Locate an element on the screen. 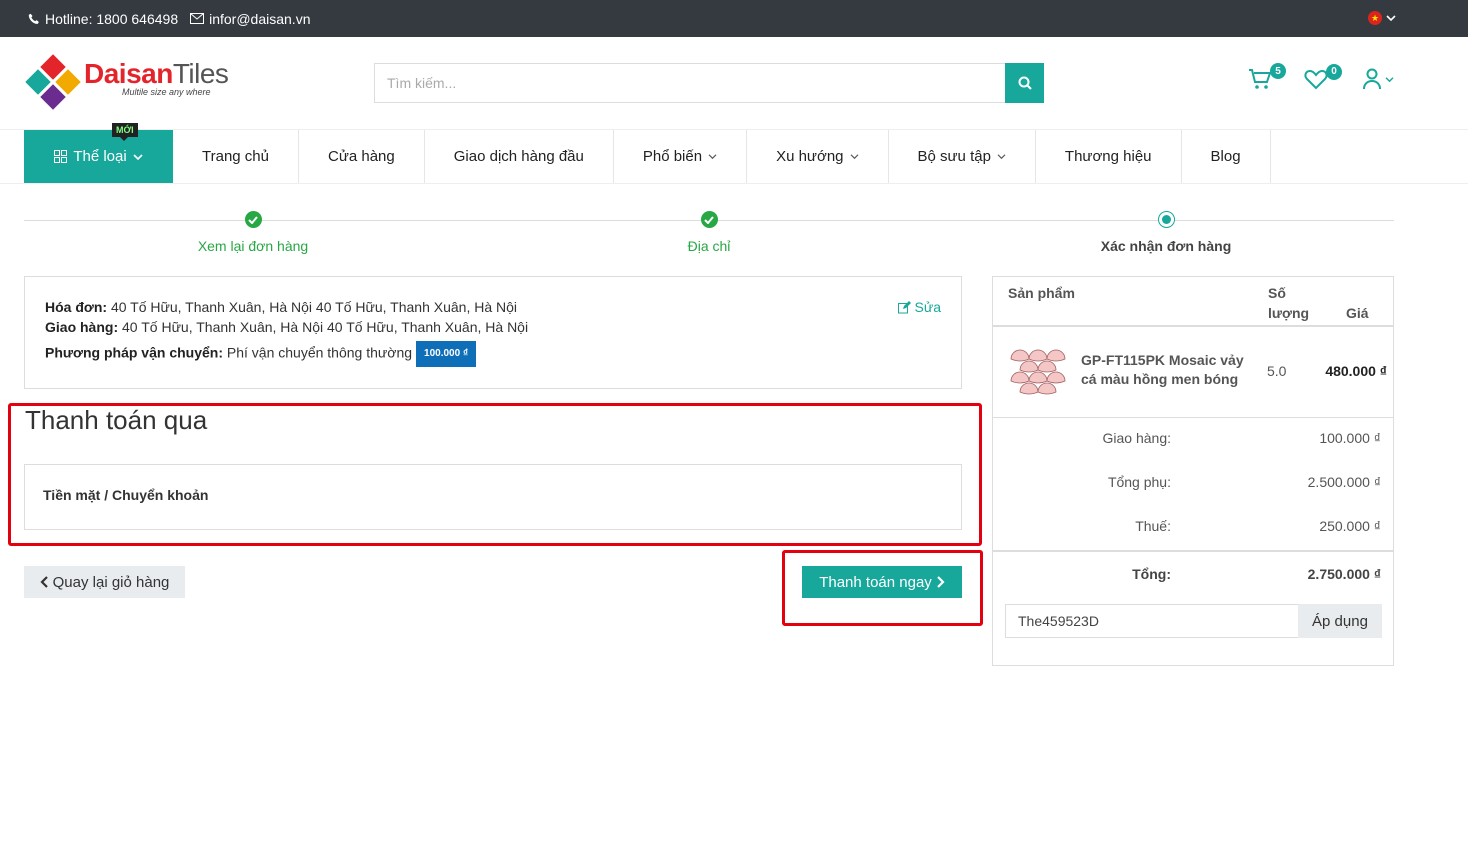 Image resolution: width=1468 pixels, height=842 pixels. cart-count-badge: 5 is located at coordinates (1278, 71).